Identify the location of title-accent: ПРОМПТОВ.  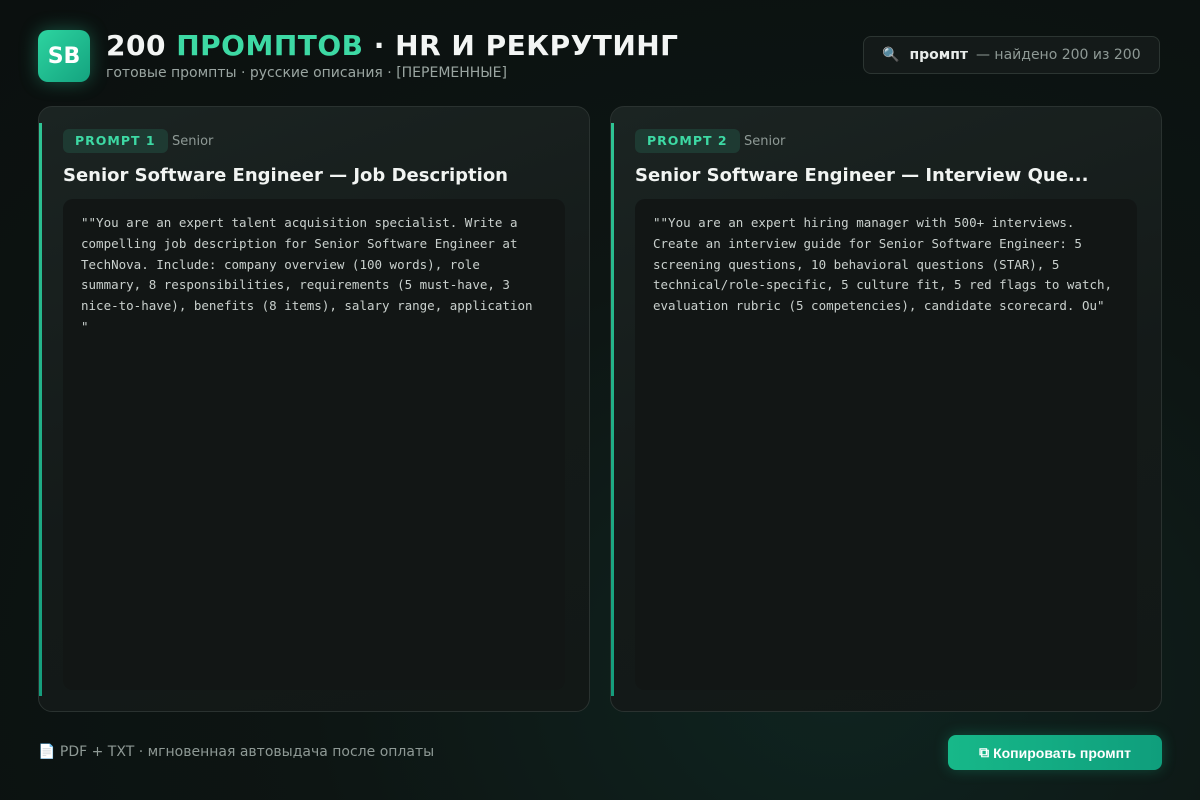
(270, 45).